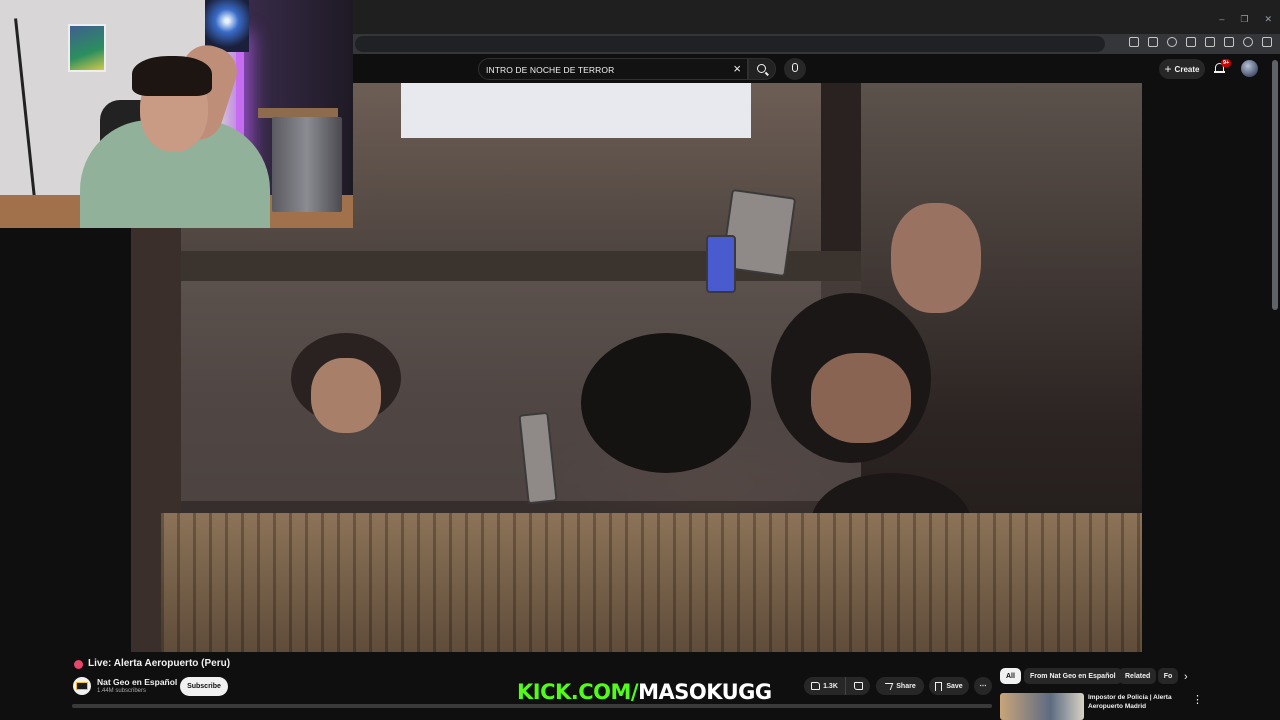  I want to click on subscribe-button: Subscribe, so click(204, 686).